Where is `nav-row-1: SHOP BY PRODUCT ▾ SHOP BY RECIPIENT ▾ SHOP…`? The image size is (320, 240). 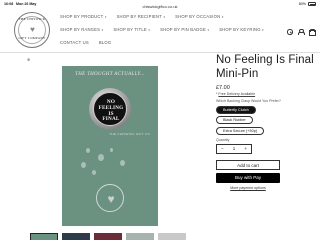 nav-row-1: SHOP BY PRODUCT ▾ SHOP BY RECIPIENT ▾ SHOP… is located at coordinates (165, 16).